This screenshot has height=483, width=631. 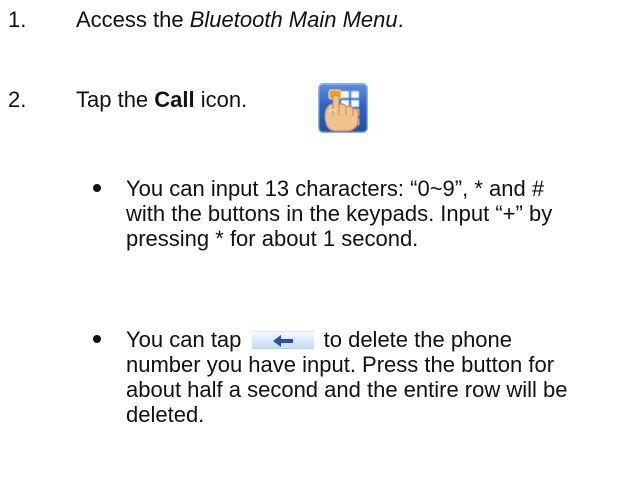 I want to click on step-text-prefix: Access the, so click(x=133, y=19).